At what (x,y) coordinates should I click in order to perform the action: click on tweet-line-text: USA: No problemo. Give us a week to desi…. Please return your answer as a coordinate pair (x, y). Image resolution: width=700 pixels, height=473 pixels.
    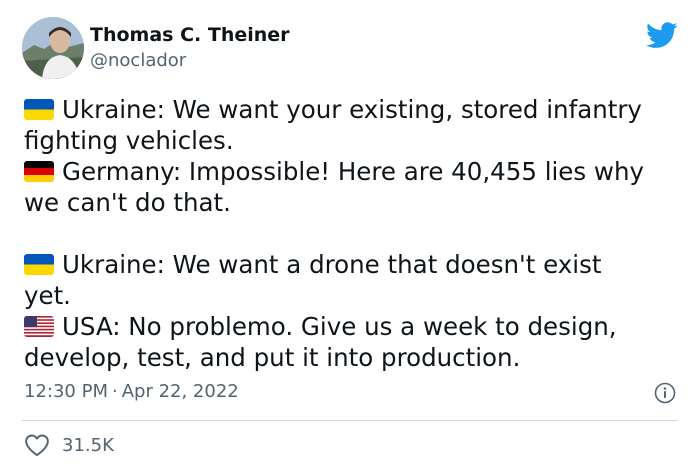
    Looking at the image, I should click on (339, 326).